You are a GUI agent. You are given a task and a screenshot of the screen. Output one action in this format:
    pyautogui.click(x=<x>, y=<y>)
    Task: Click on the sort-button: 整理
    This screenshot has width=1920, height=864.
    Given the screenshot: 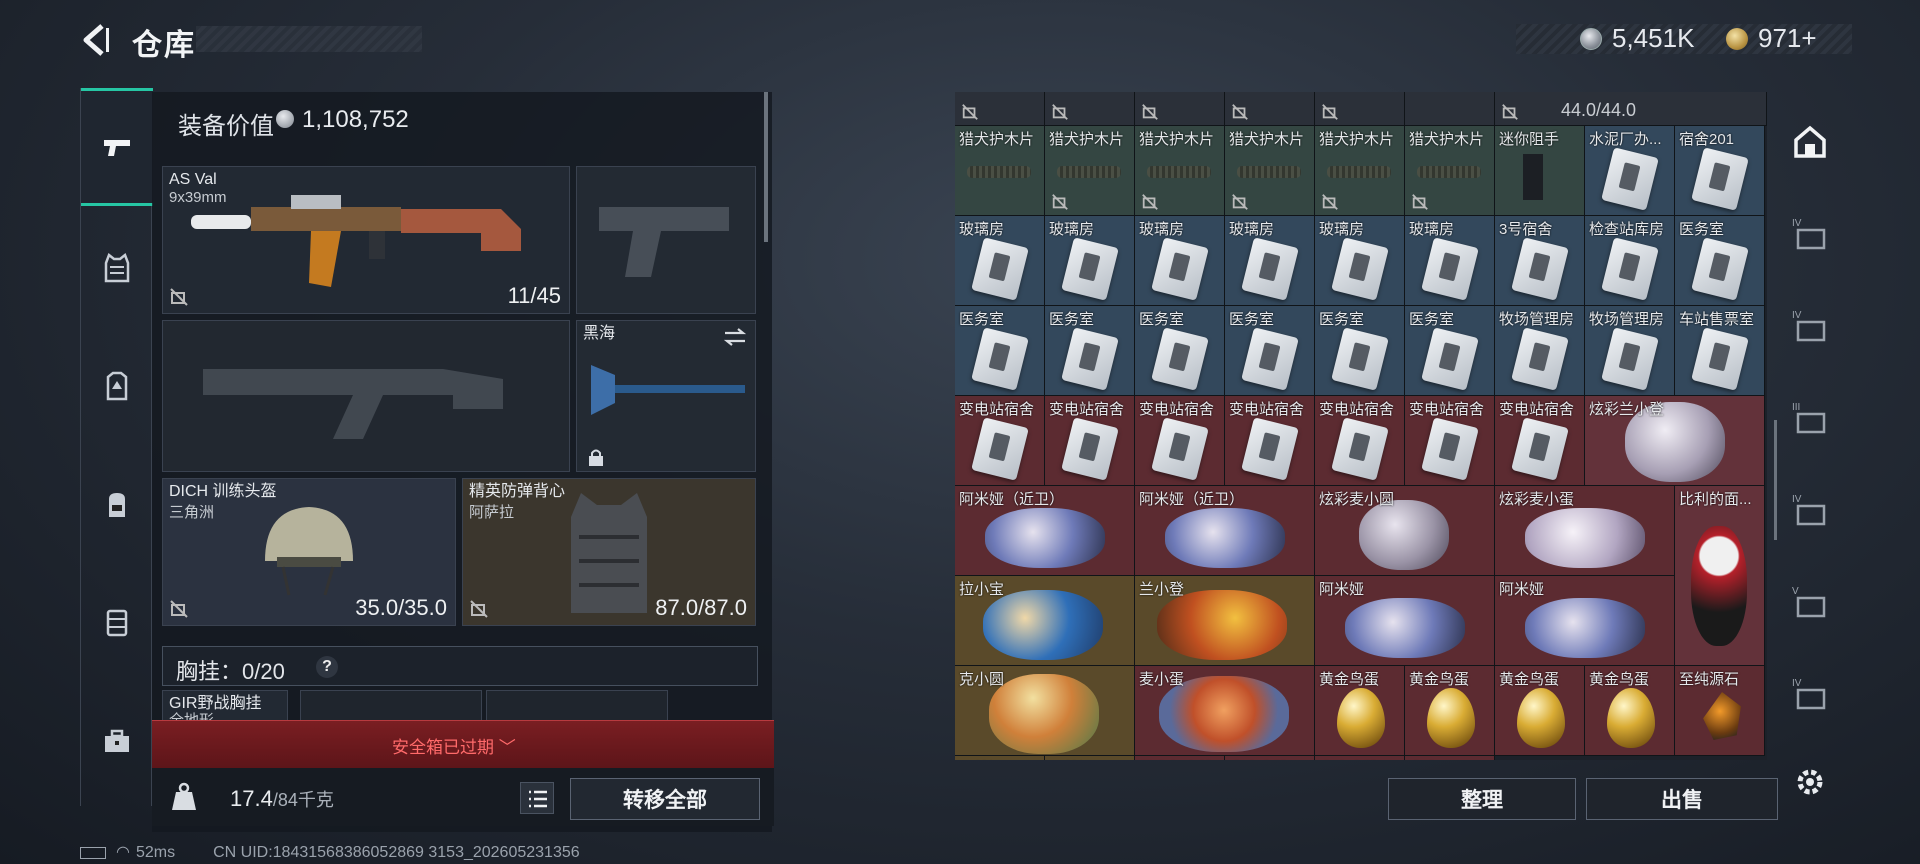 What is the action you would take?
    pyautogui.click(x=1482, y=799)
    